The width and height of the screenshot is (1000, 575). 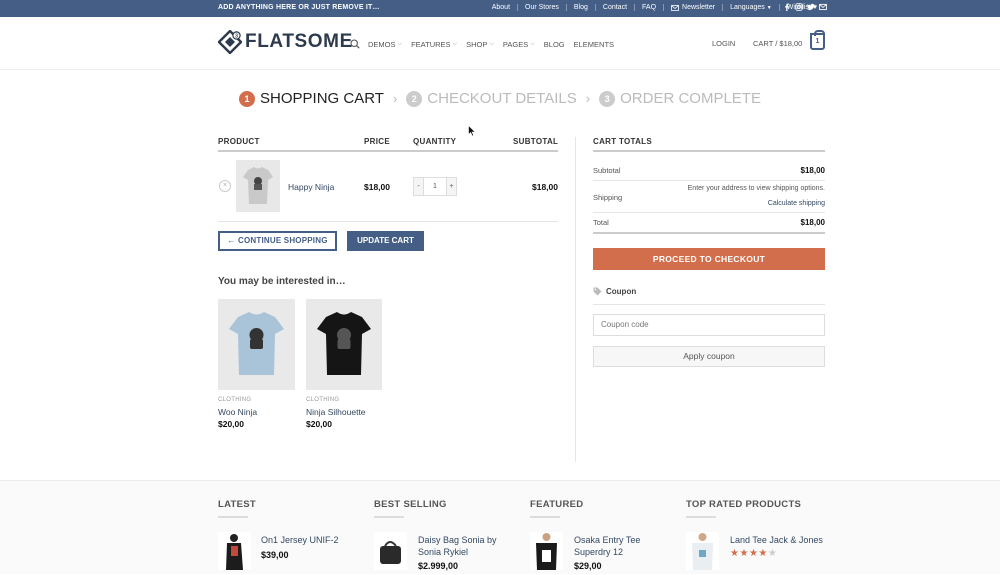 What do you see at coordinates (247, 98) in the screenshot?
I see `step-number: 1` at bounding box center [247, 98].